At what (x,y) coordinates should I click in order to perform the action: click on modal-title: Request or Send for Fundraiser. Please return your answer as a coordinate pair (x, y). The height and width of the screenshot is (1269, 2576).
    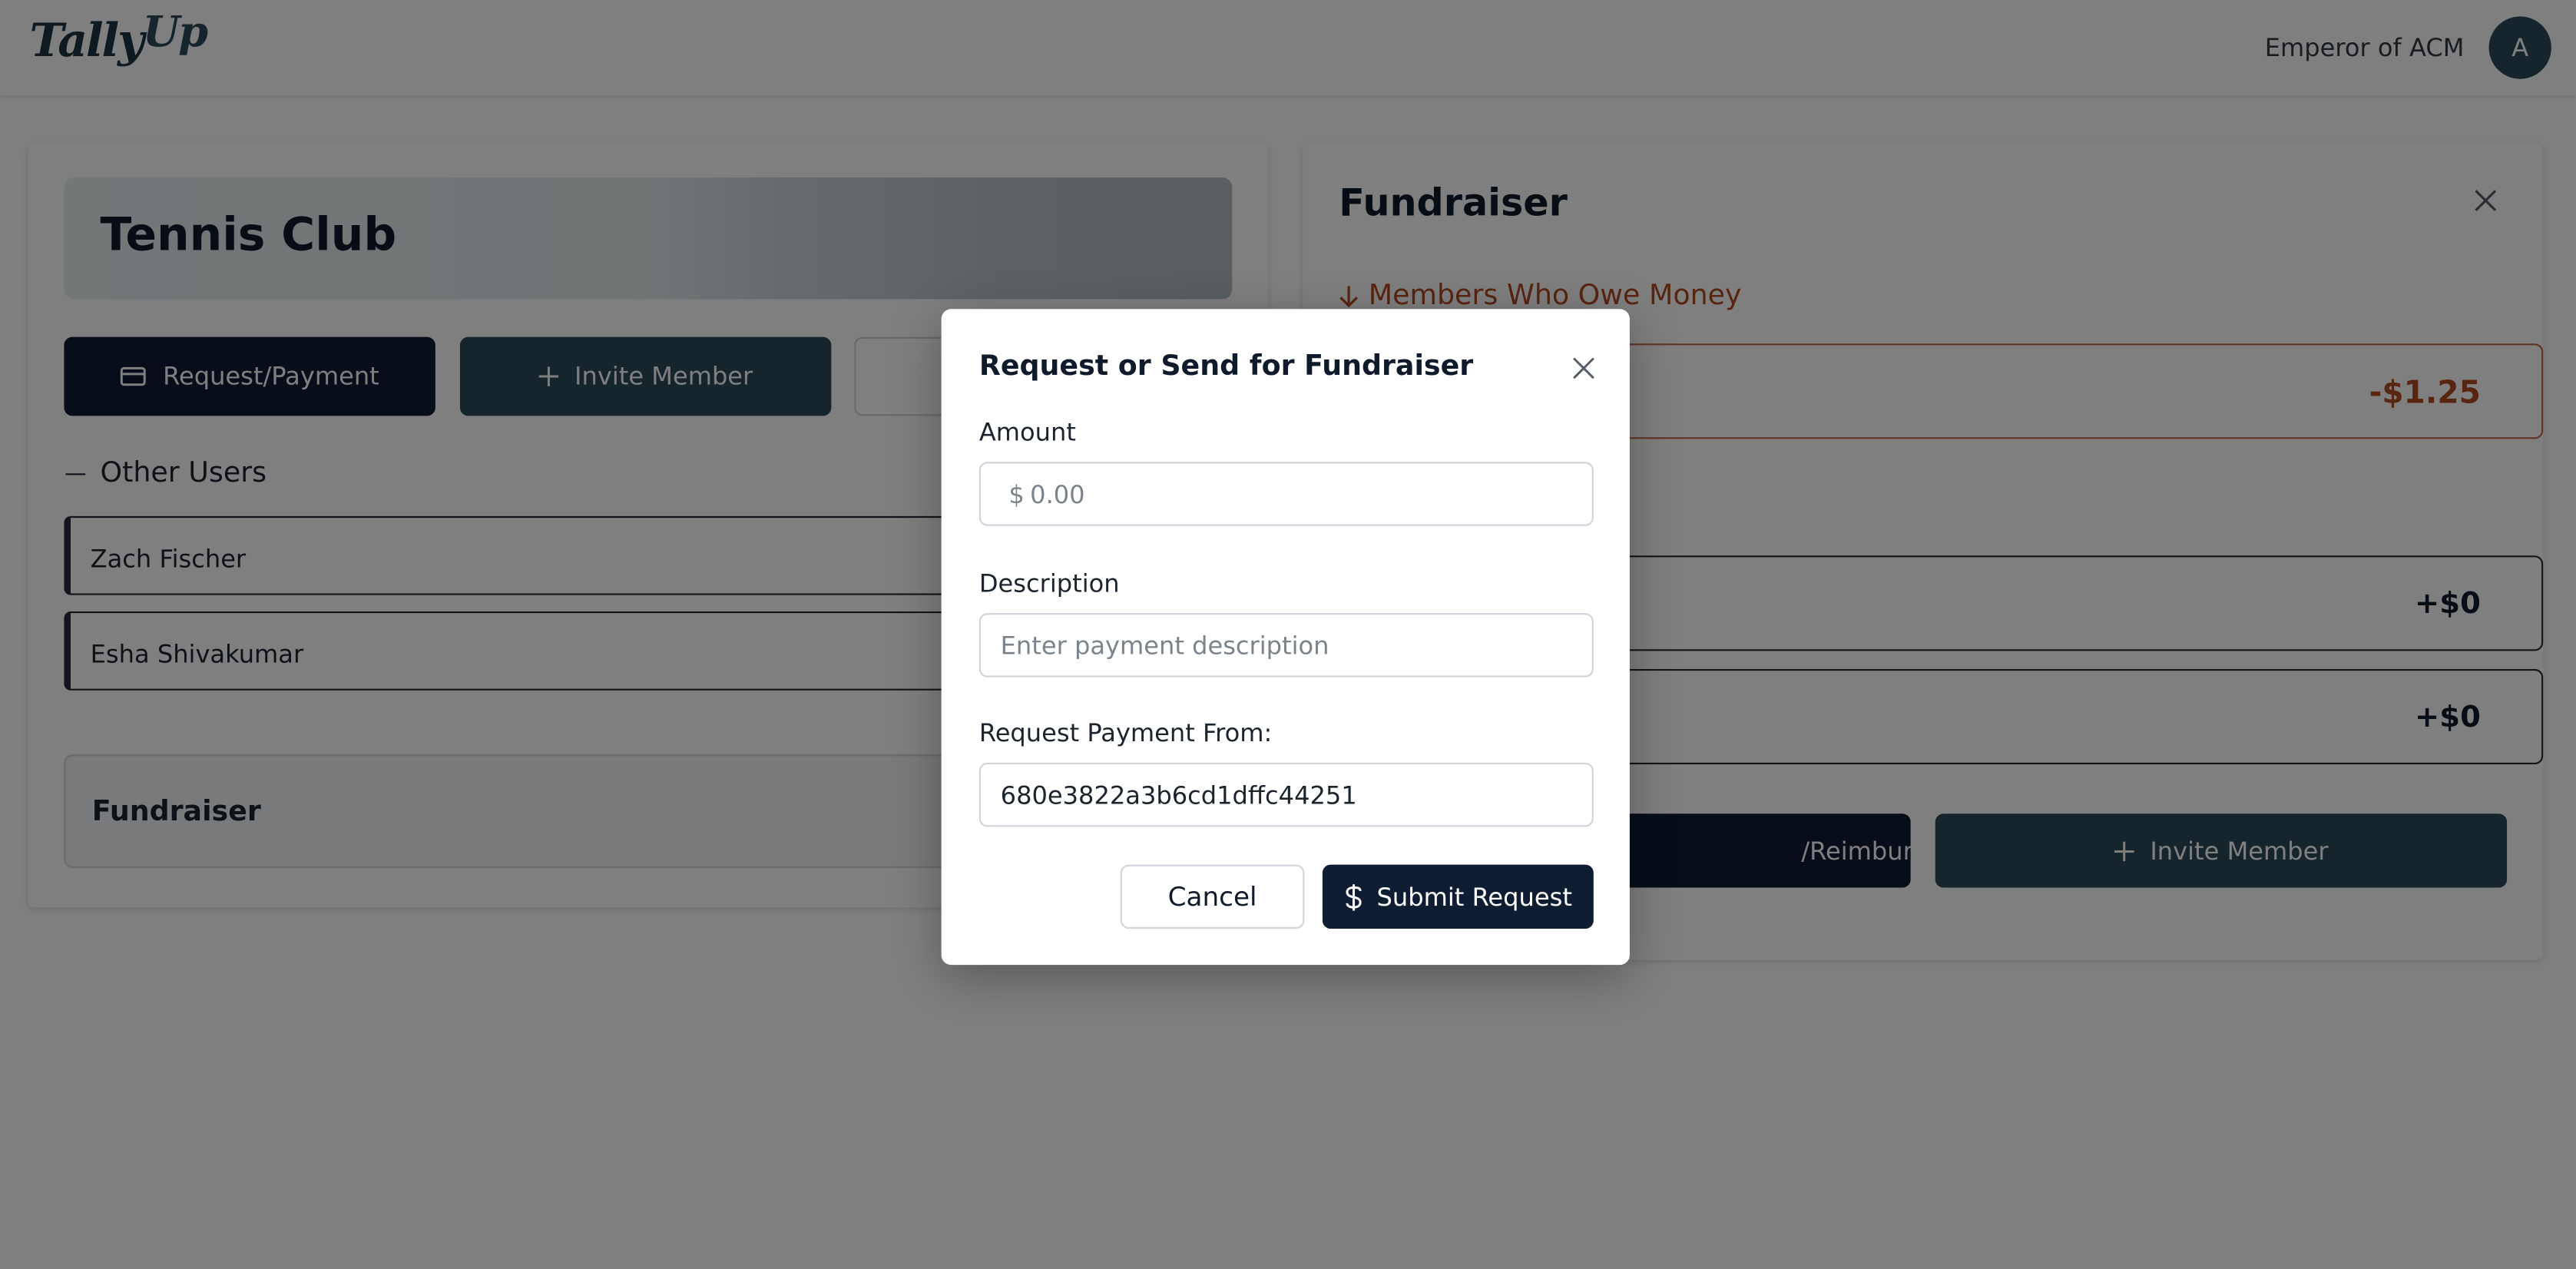
    Looking at the image, I should click on (1226, 367).